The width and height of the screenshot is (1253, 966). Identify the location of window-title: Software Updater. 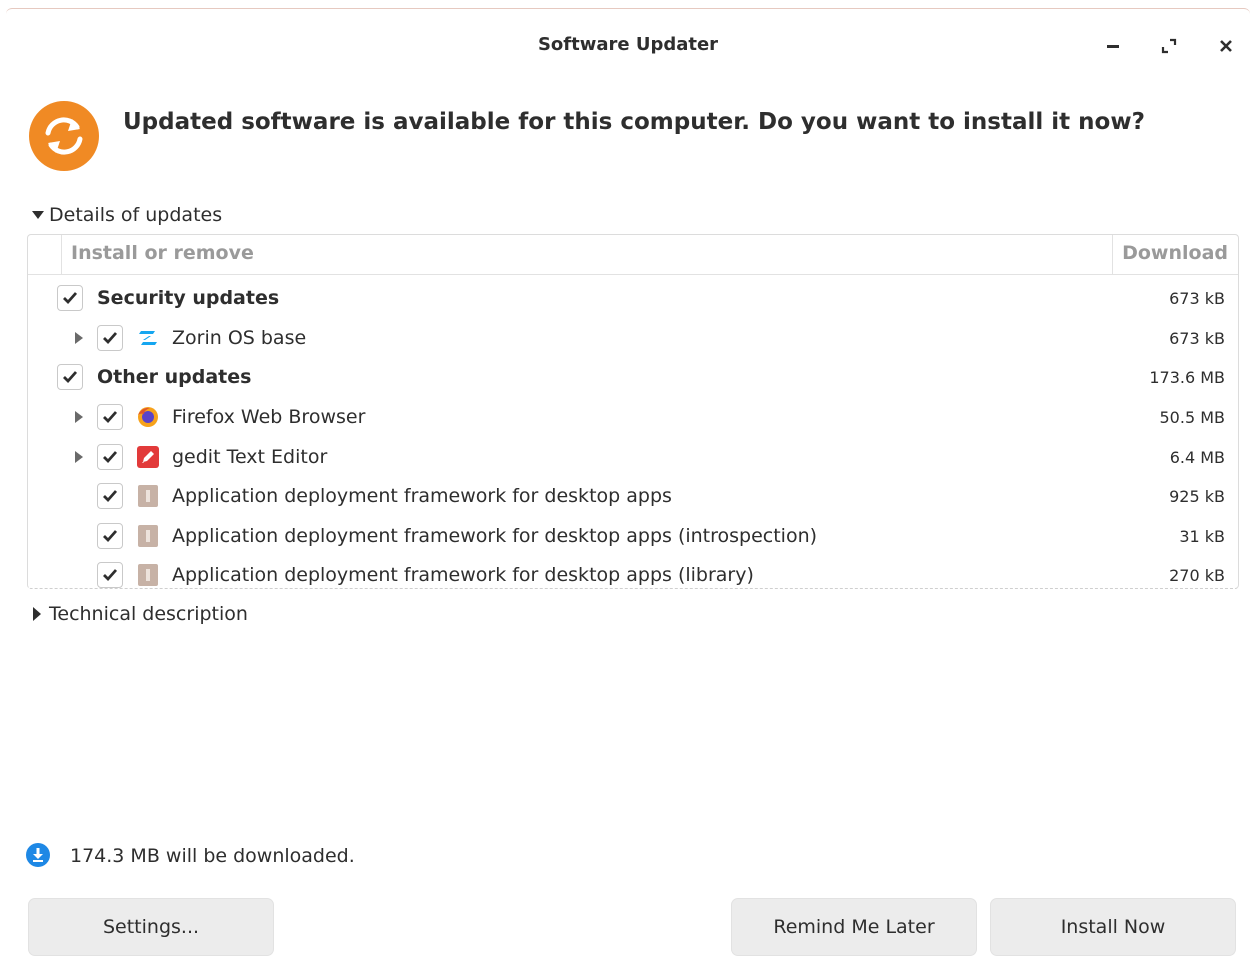
(628, 44).